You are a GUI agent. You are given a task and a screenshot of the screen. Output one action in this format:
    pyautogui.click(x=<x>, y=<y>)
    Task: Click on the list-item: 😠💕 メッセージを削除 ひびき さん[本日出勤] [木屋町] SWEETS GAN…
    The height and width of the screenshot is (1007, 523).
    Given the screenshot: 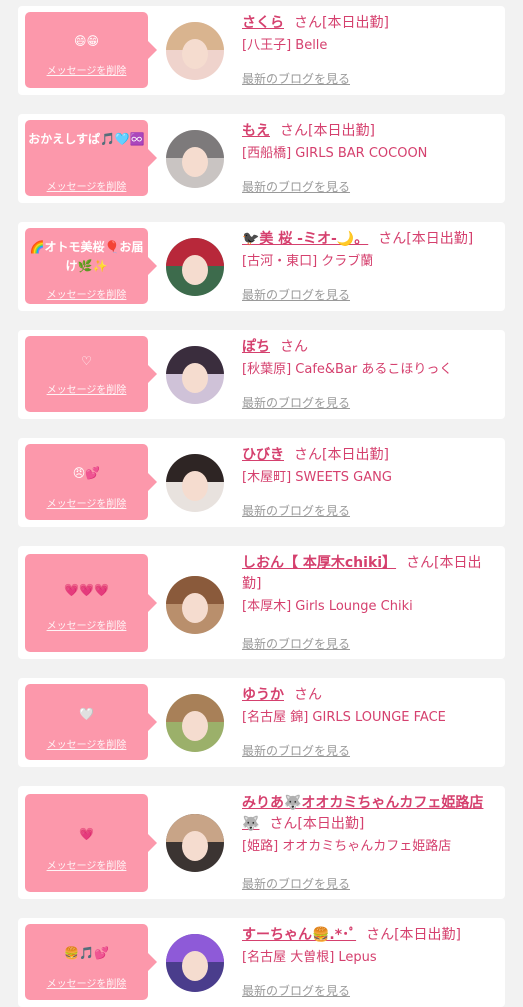 What is the action you would take?
    pyautogui.click(x=261, y=482)
    